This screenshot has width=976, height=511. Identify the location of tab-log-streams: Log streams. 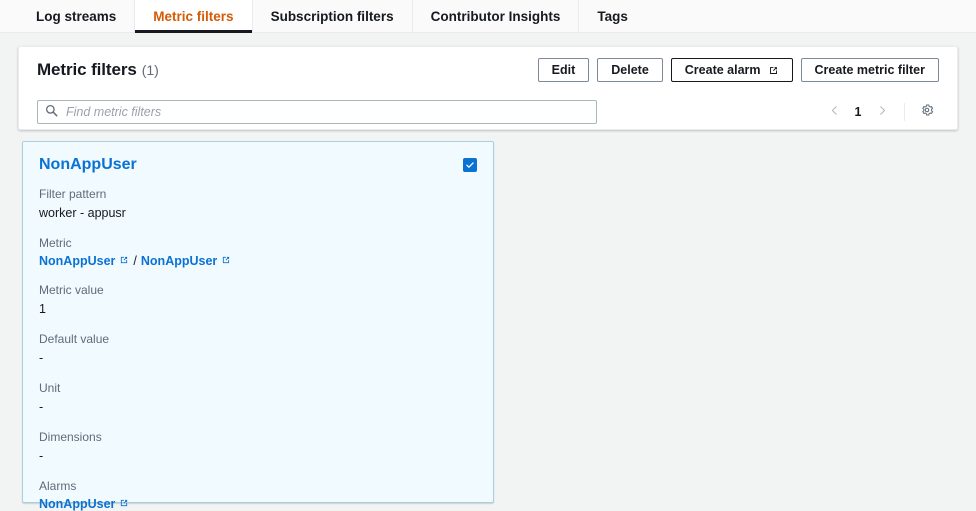
(77, 16).